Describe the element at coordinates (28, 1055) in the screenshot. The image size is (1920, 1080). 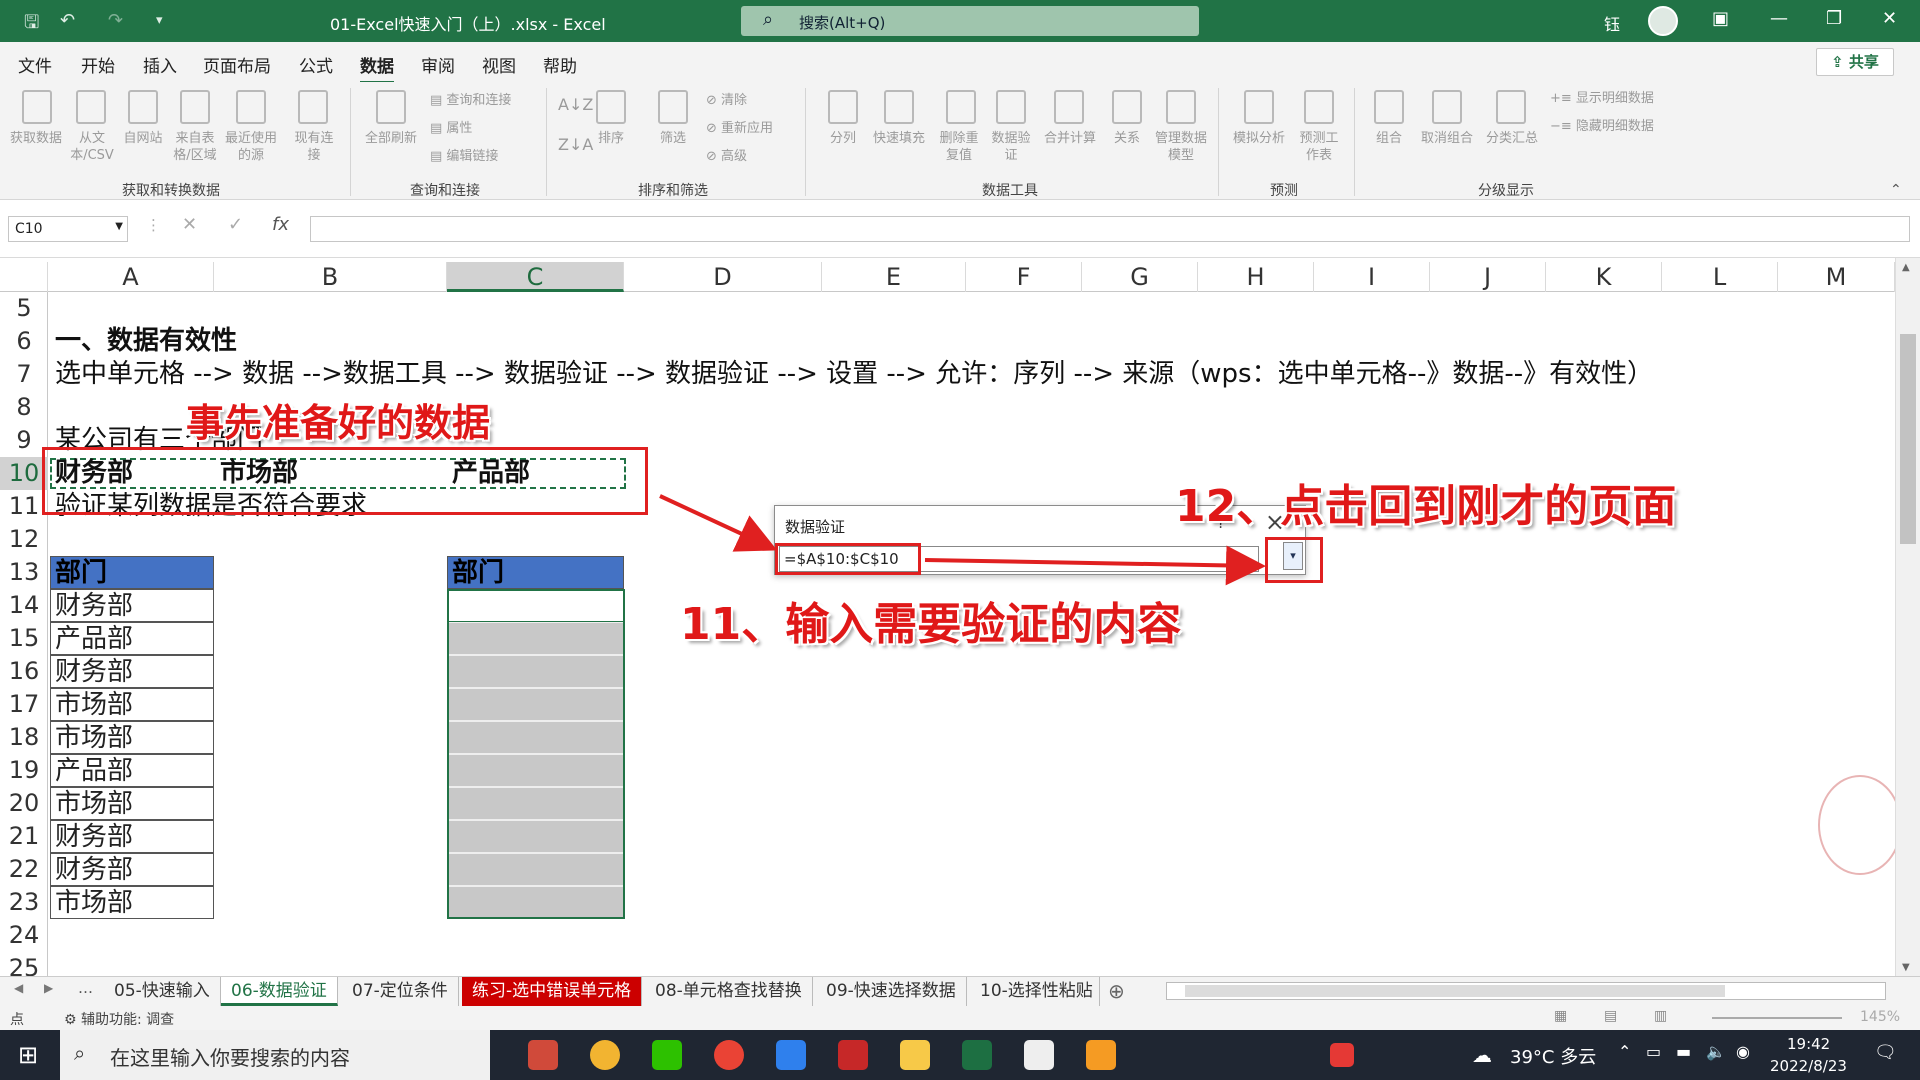
I see `windows-start-icon: ⊞` at that location.